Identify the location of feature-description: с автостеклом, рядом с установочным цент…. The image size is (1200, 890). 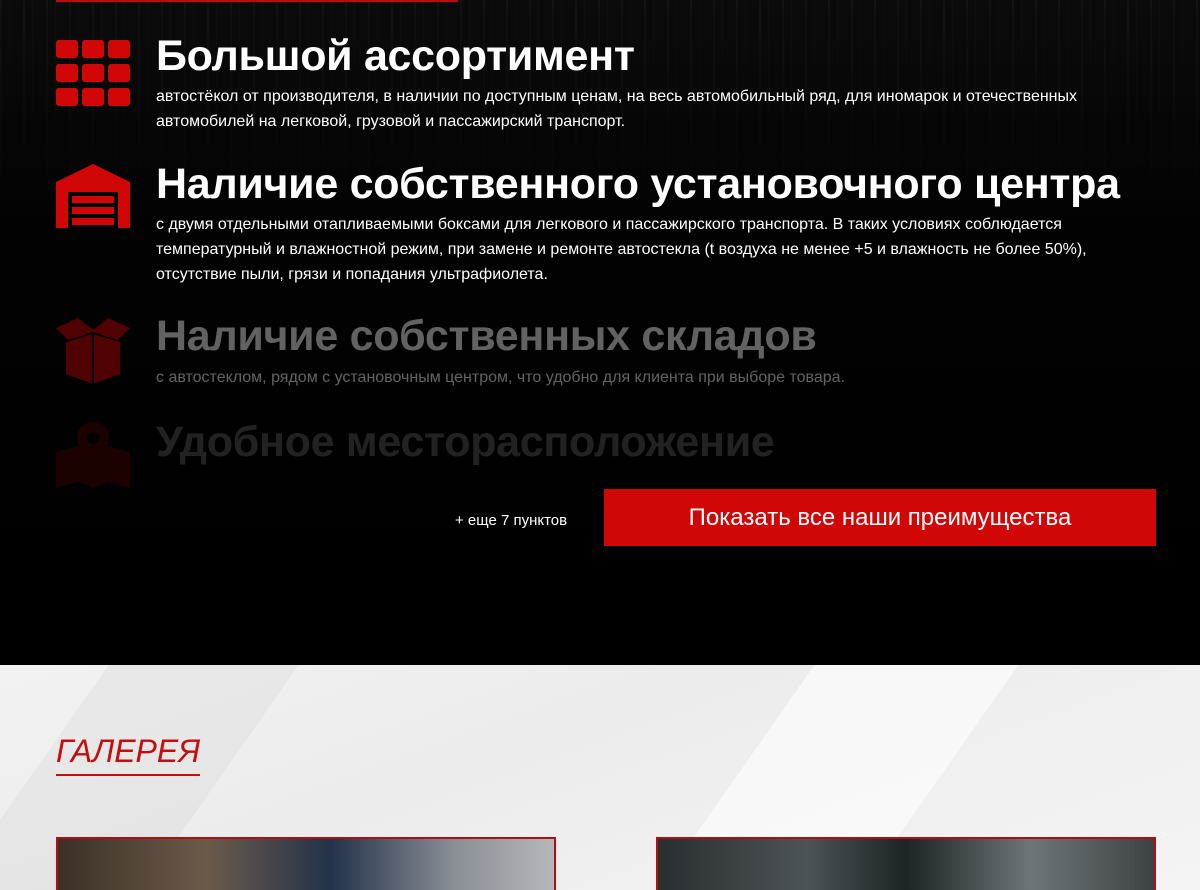
(500, 377).